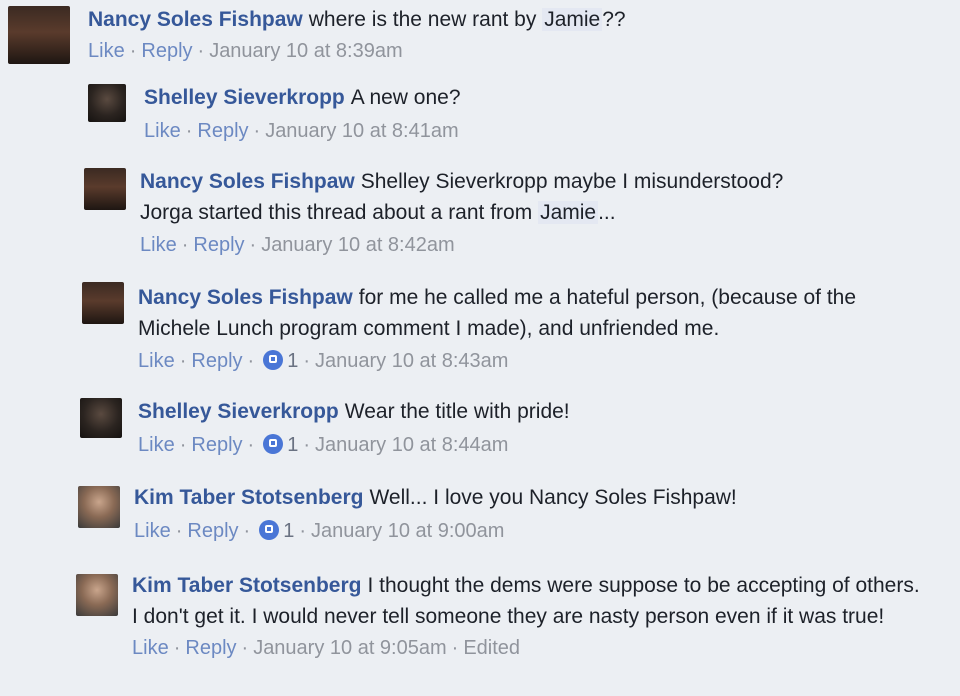  What do you see at coordinates (550, 245) in the screenshot?
I see `comment-actions: Like · Reply · January 10 at 8:42am` at bounding box center [550, 245].